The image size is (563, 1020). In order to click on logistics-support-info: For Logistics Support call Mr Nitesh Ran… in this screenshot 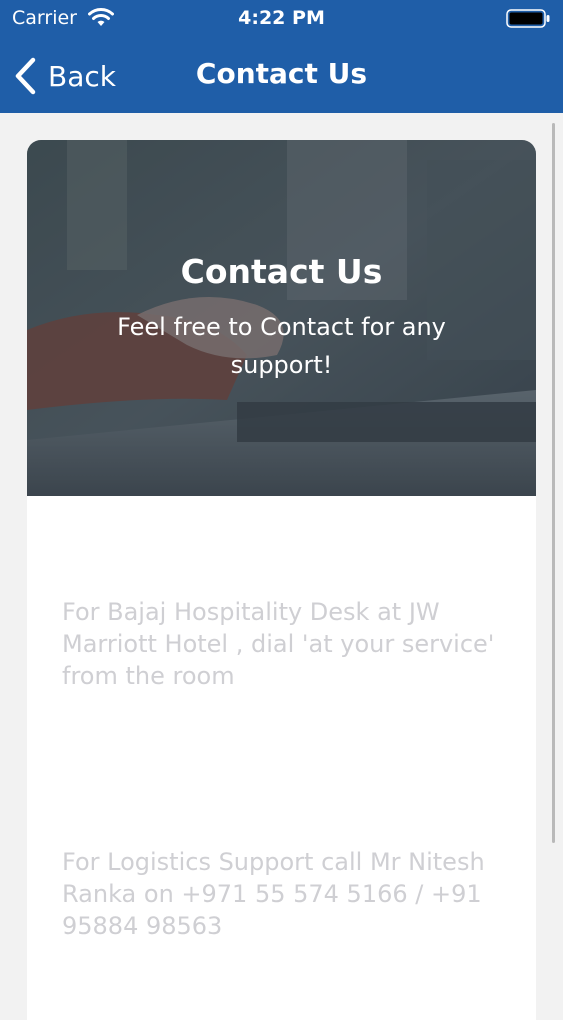, I will do `click(273, 894)`.